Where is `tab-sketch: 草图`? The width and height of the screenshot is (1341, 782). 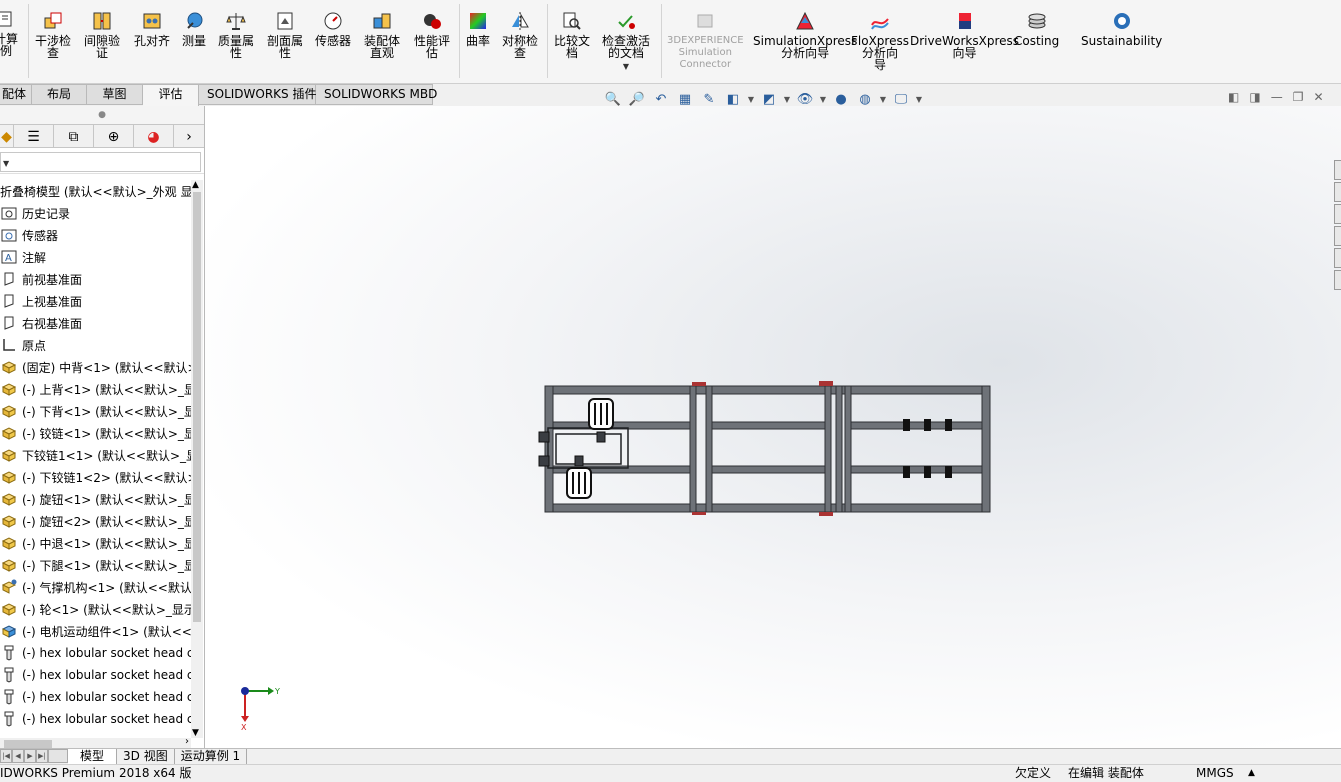 tab-sketch: 草图 is located at coordinates (115, 94).